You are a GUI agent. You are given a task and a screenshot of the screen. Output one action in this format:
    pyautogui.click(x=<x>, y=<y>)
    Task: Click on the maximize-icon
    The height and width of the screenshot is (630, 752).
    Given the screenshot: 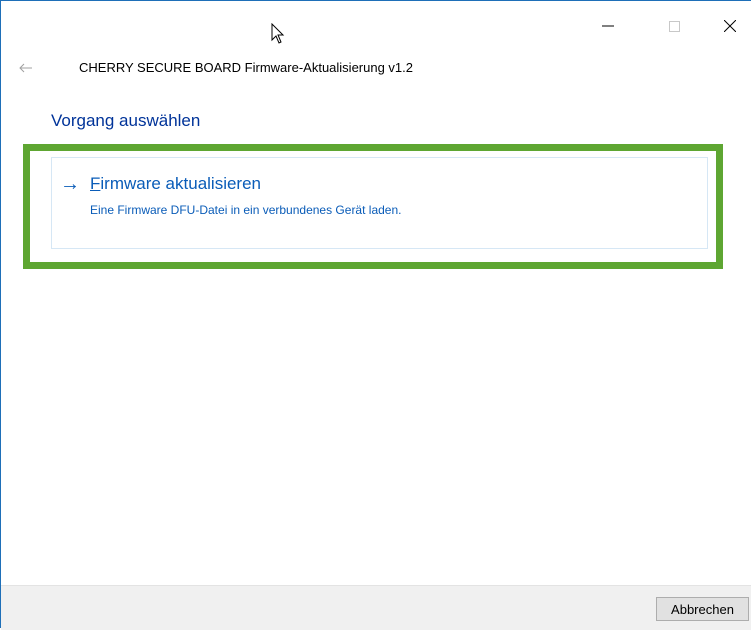 What is the action you would take?
    pyautogui.click(x=674, y=26)
    